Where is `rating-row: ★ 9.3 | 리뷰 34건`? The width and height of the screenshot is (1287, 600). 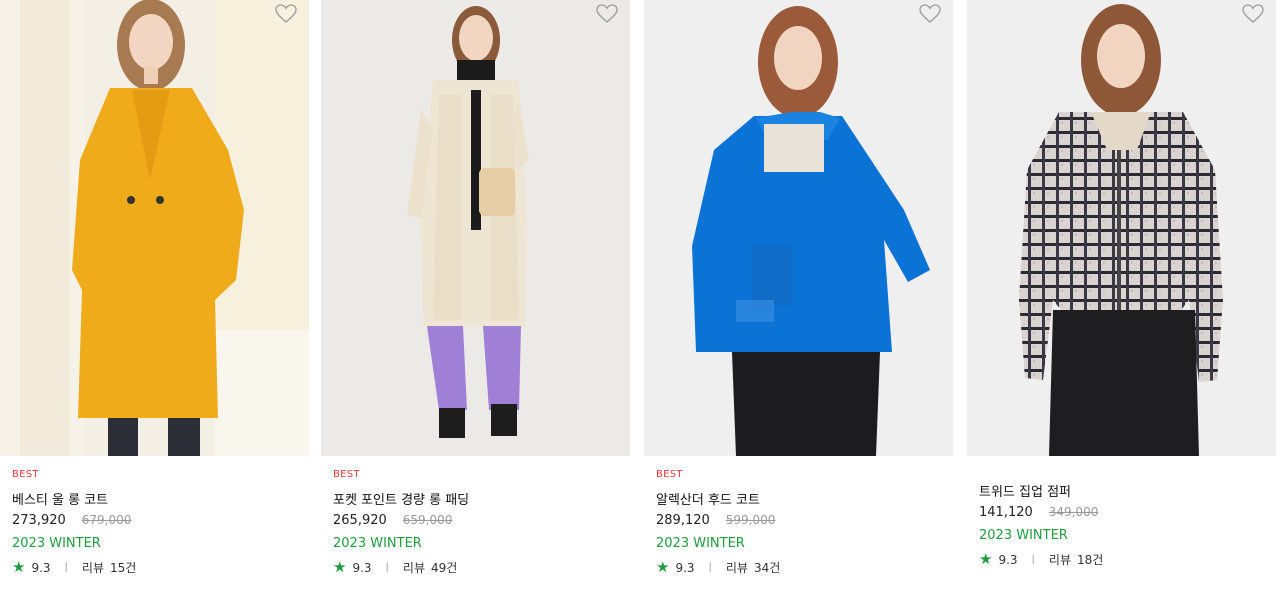 rating-row: ★ 9.3 | 리뷰 34건 is located at coordinates (718, 567).